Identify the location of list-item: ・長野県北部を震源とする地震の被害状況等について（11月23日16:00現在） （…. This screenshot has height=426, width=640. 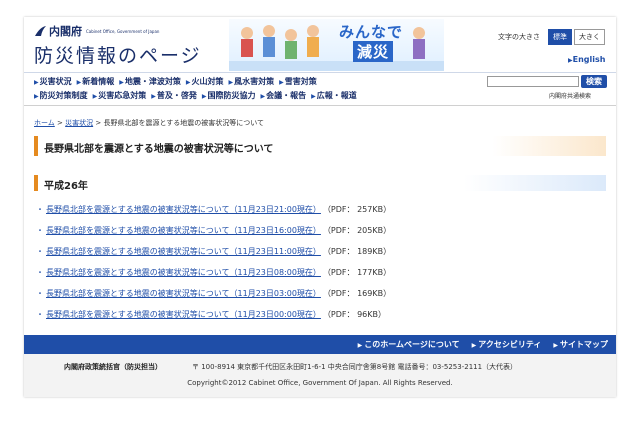
(213, 235).